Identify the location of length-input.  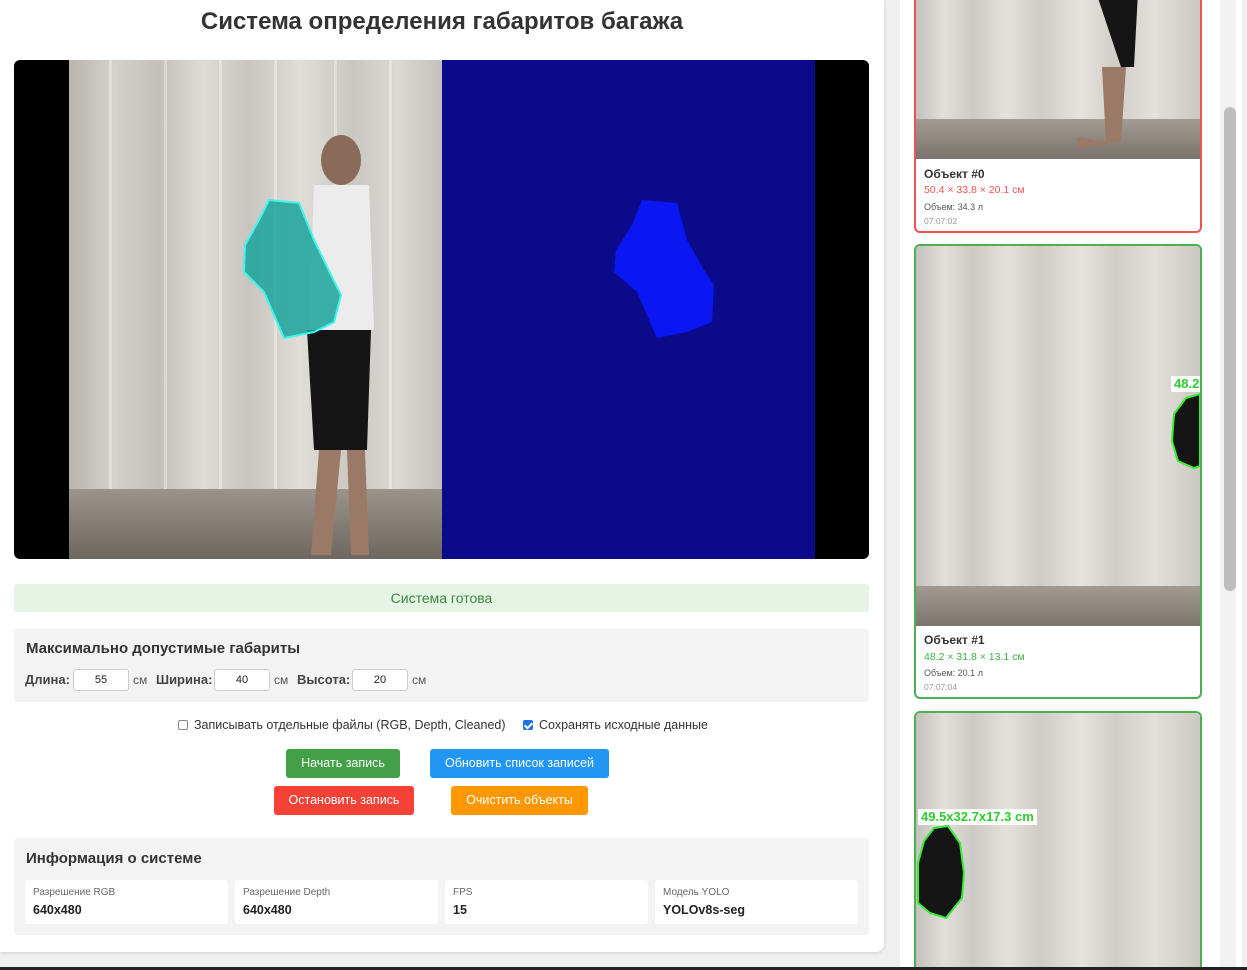
(101, 680).